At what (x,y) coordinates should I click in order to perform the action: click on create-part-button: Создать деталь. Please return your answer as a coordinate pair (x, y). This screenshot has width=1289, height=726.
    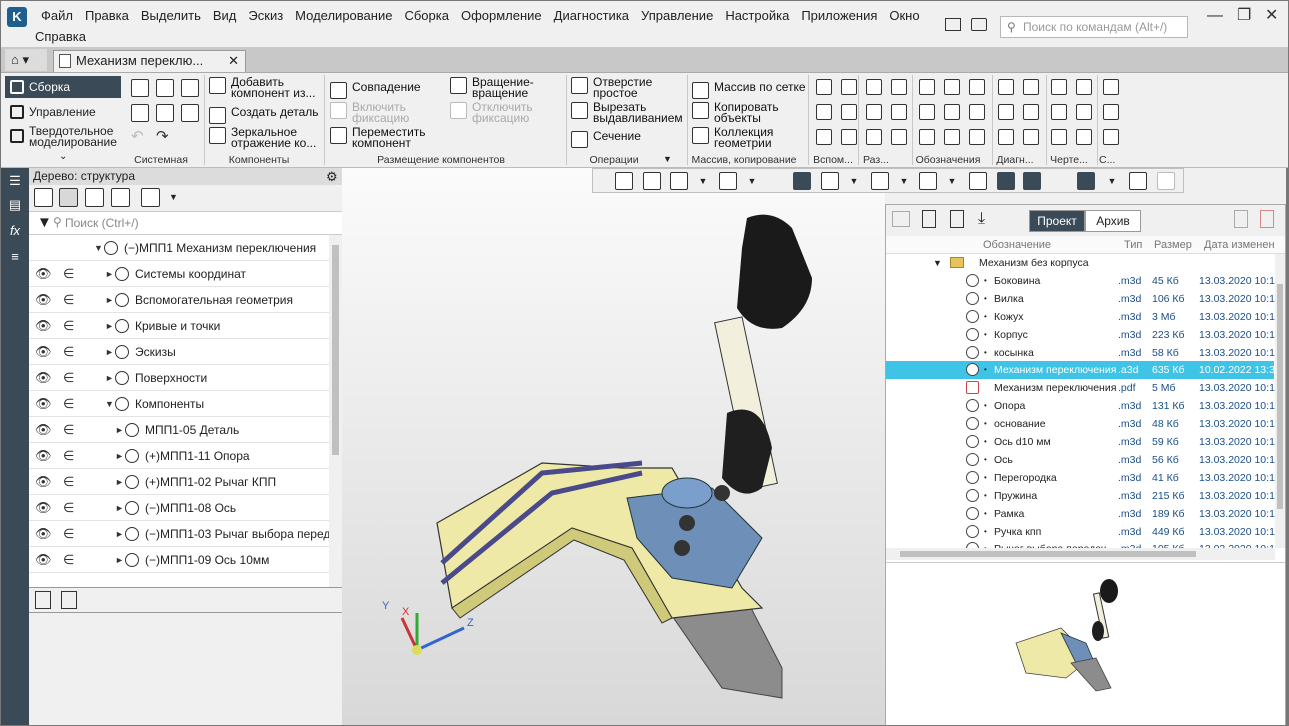
    Looking at the image, I should click on (265, 115).